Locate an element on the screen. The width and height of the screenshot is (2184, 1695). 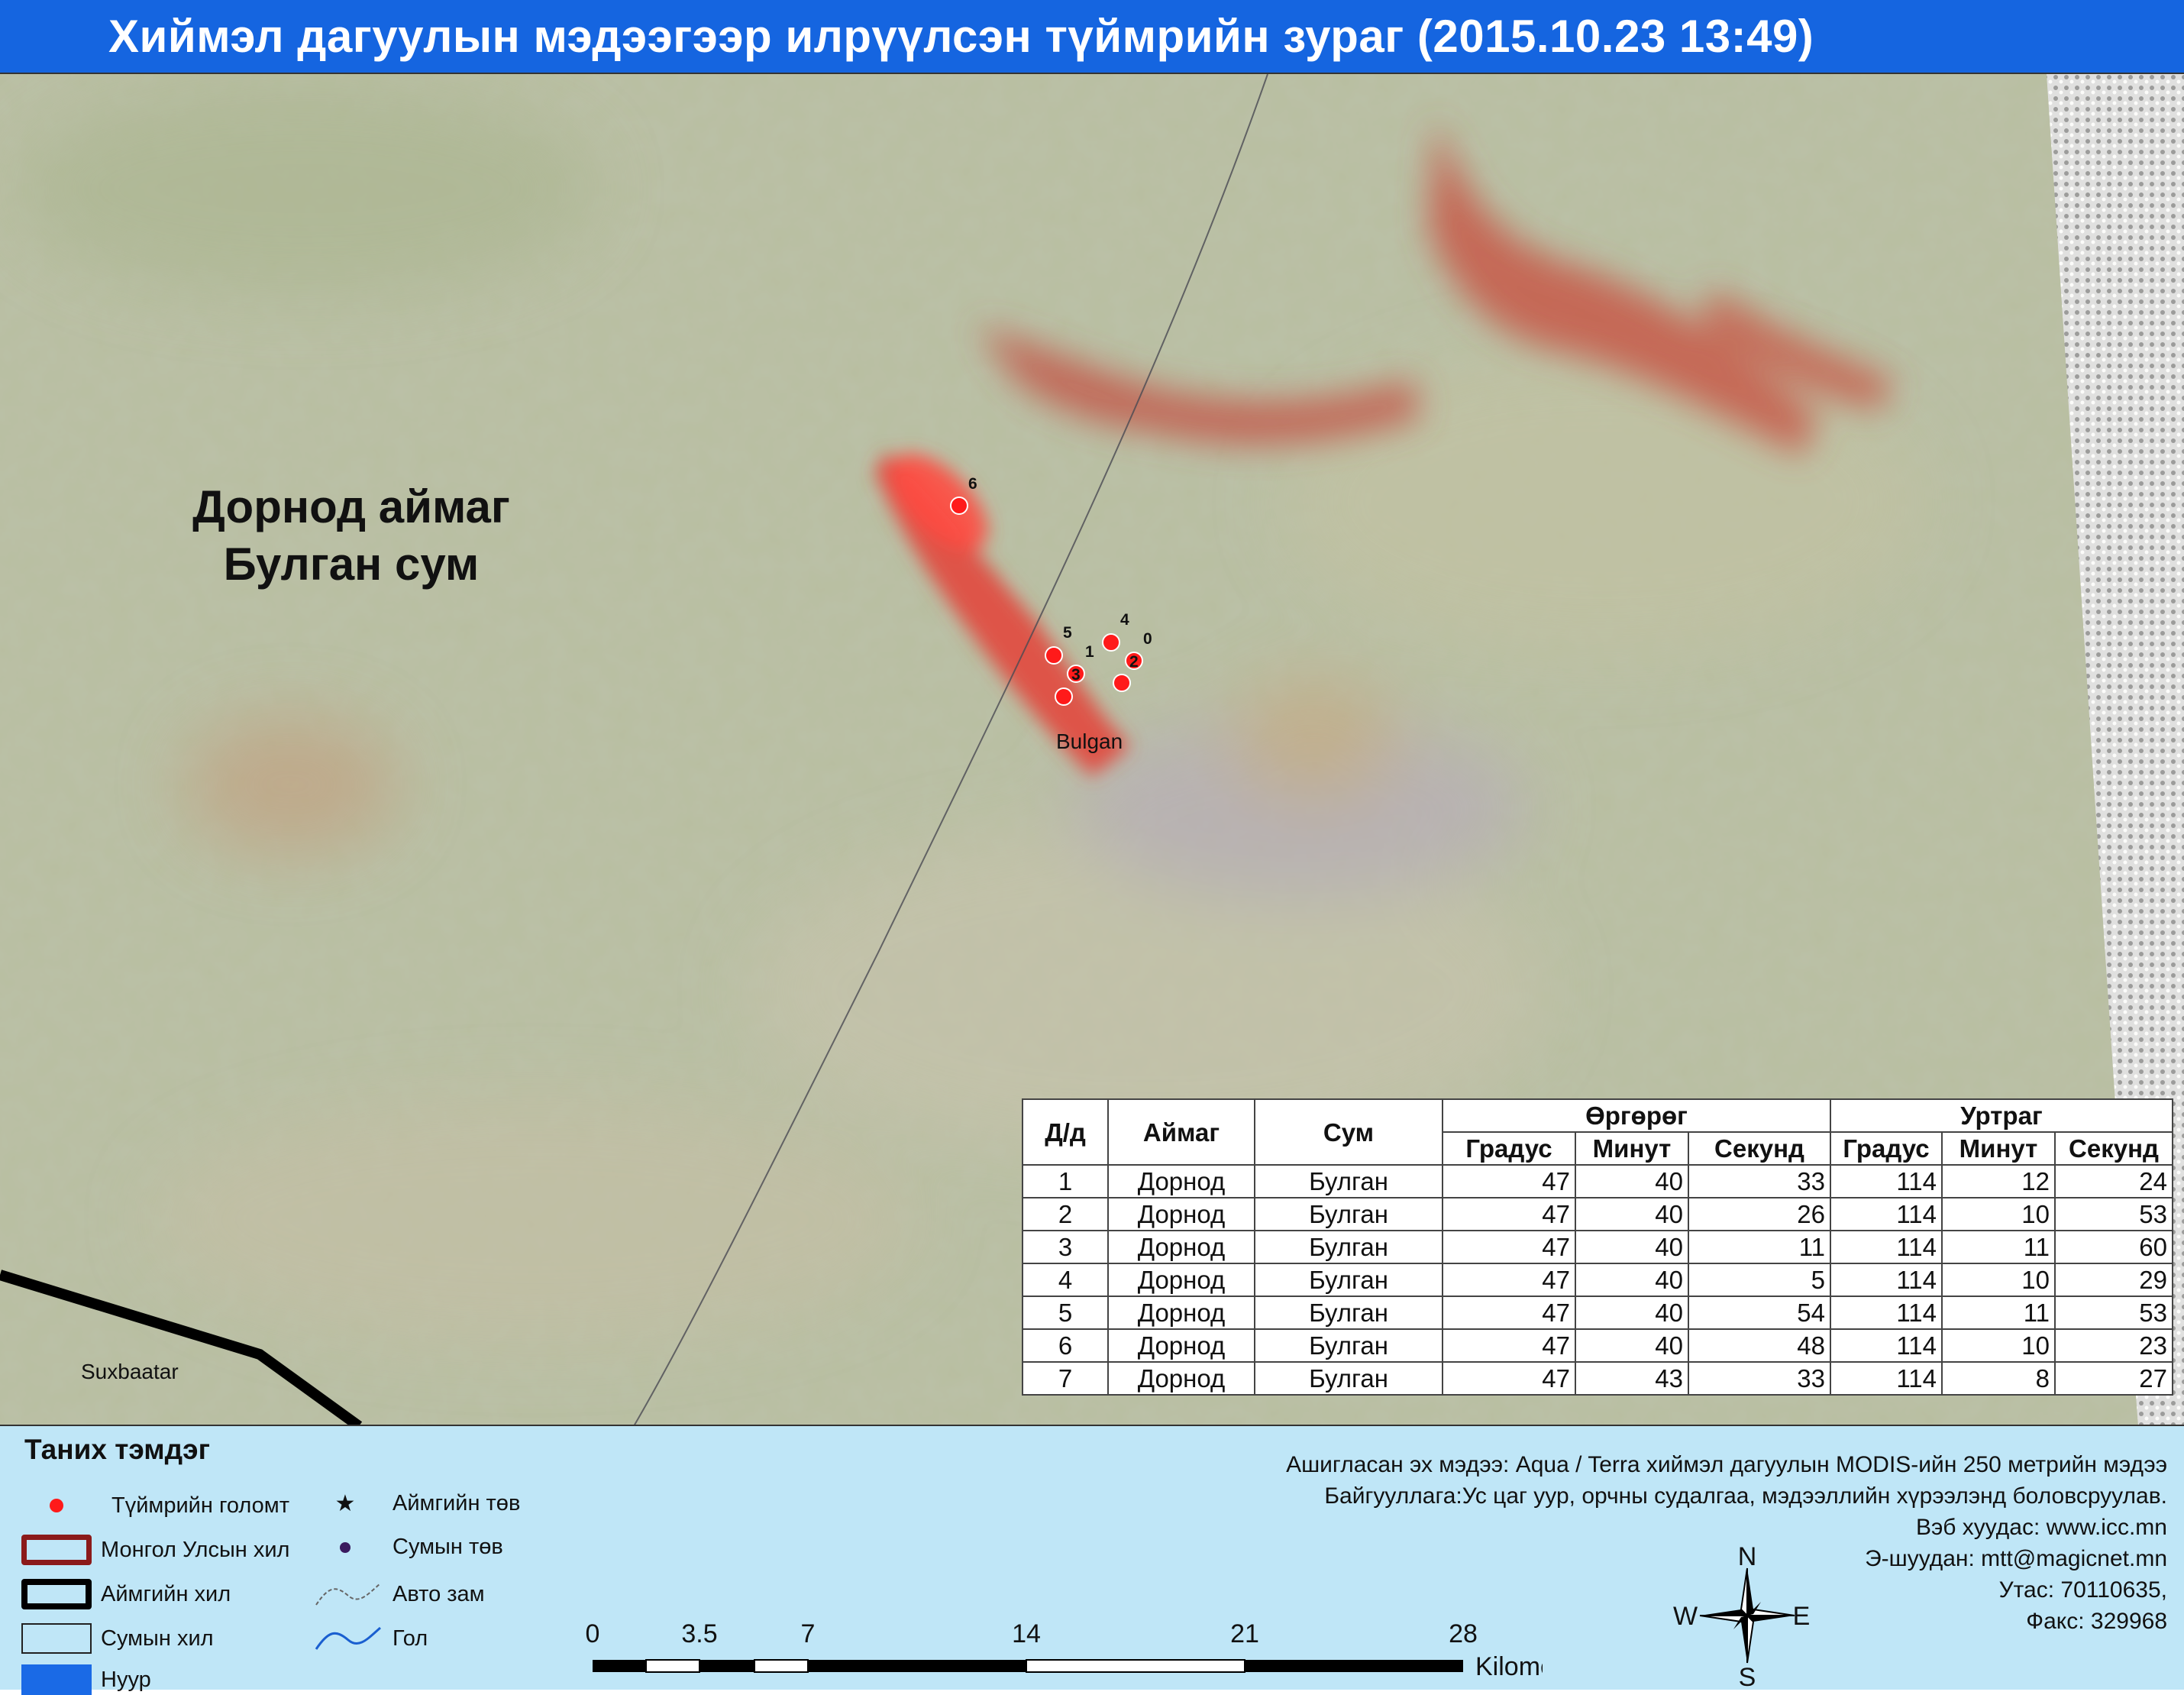
table-row: 1 Дорнод Булган 47 40 33 114 12 24 is located at coordinates (1598, 1181).